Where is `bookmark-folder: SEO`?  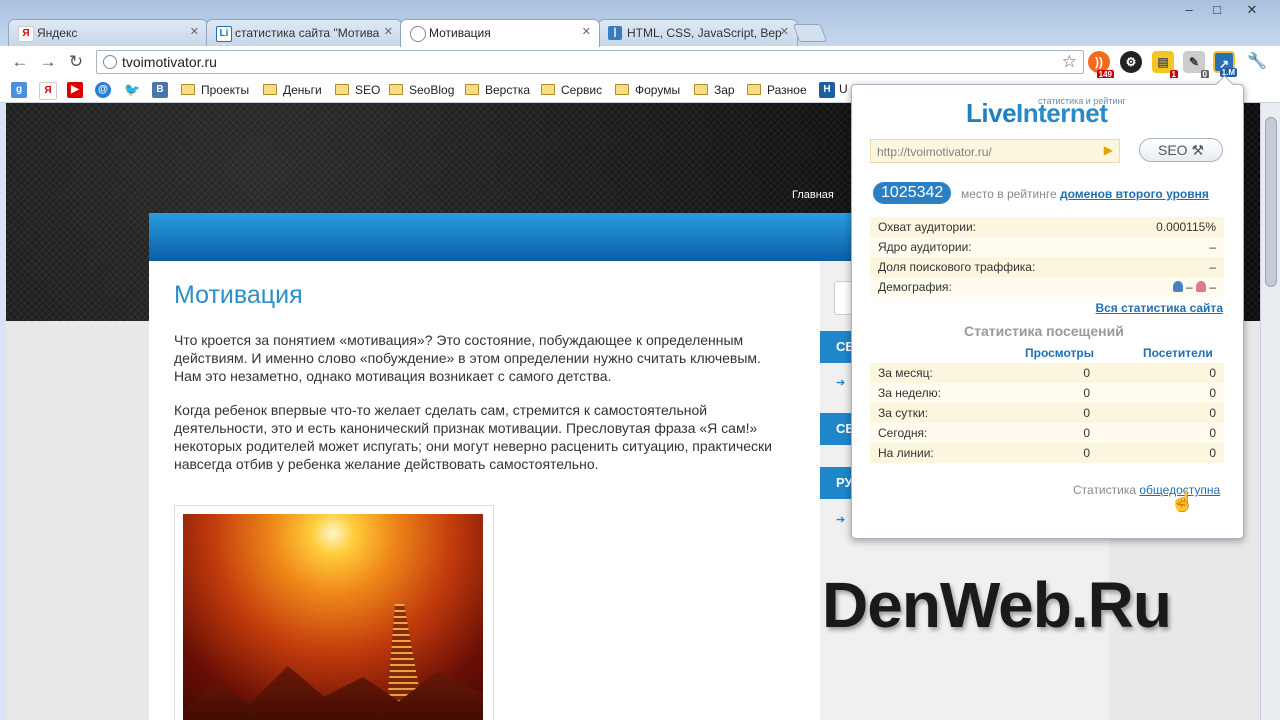 bookmark-folder: SEO is located at coordinates (357, 90).